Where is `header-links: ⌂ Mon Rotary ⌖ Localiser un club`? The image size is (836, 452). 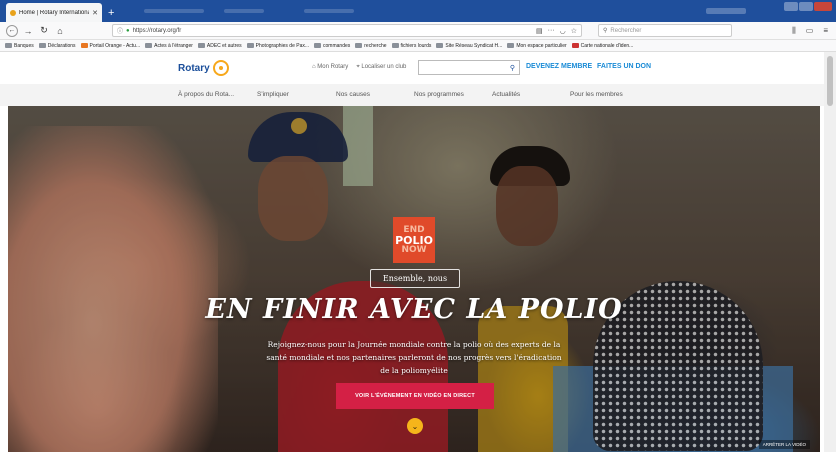
header-links: ⌂ Mon Rotary ⌖ Localiser un club is located at coordinates (359, 67).